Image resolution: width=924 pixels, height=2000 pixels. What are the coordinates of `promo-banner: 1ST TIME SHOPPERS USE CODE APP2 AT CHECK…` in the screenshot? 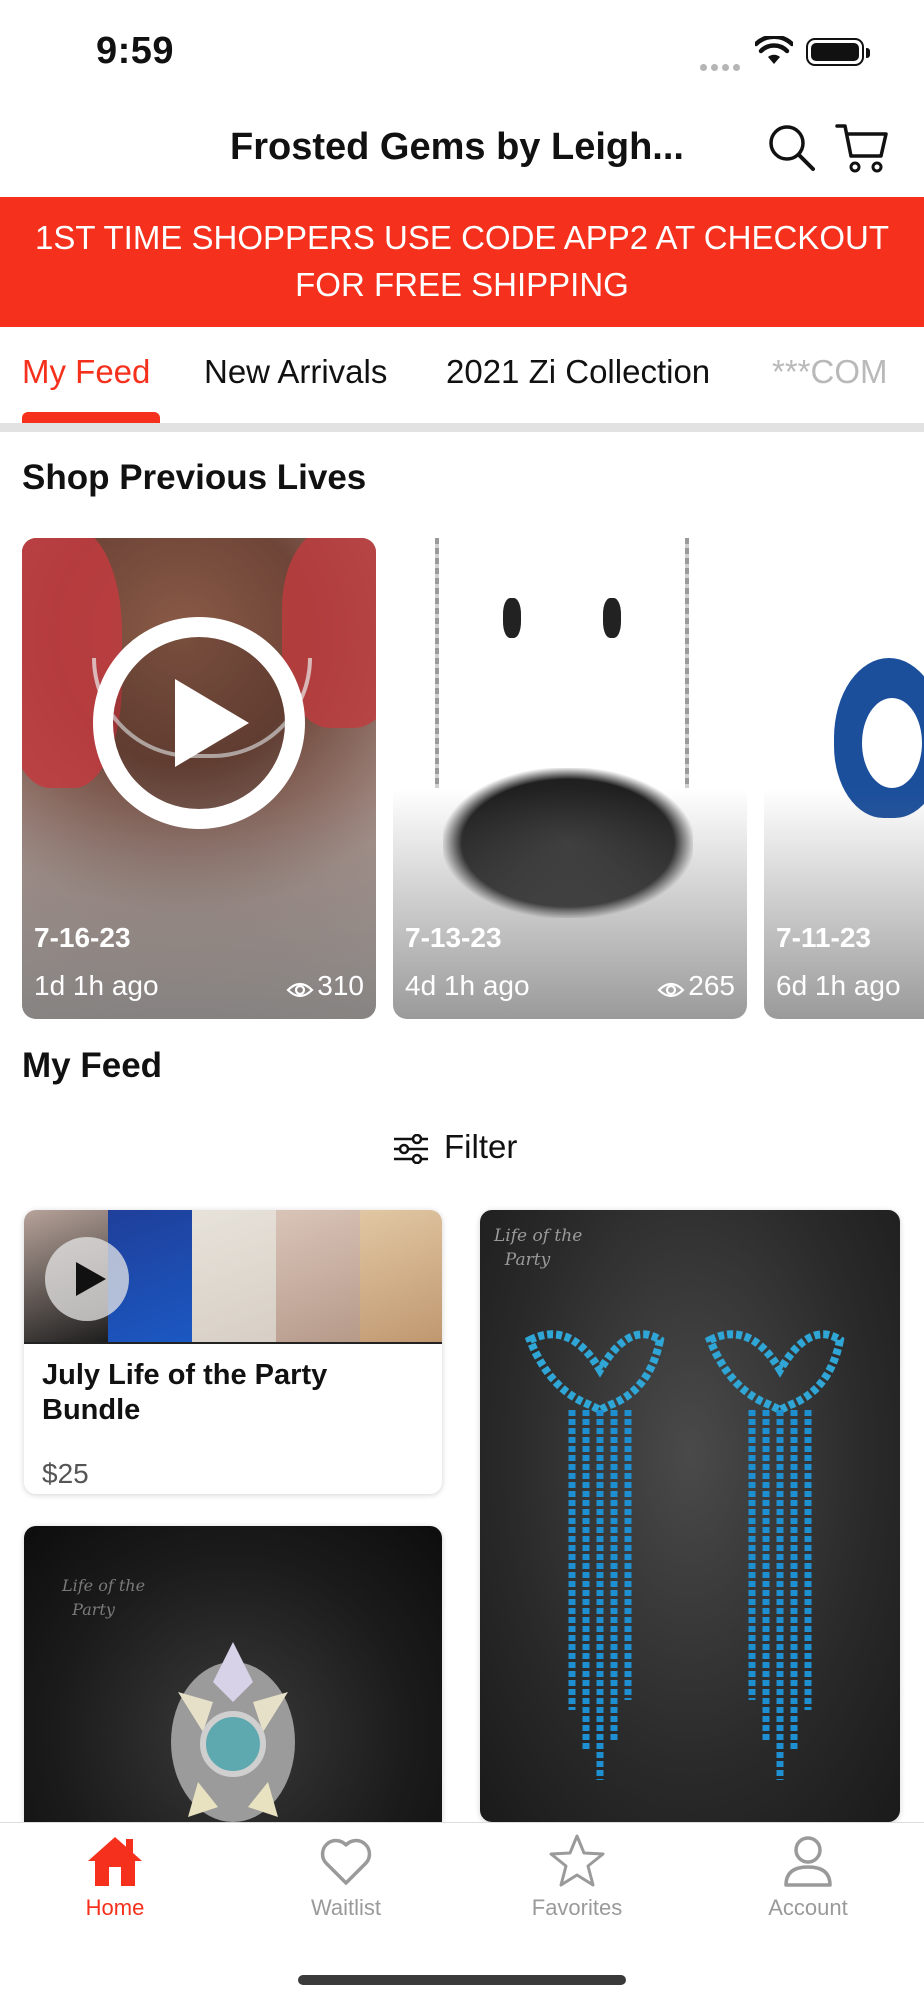 It's located at (462, 262).